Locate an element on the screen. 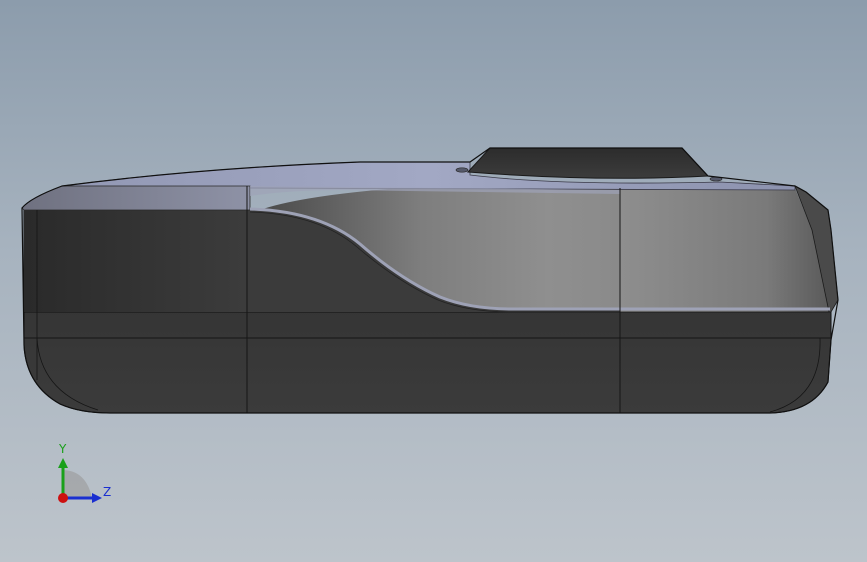 The image size is (867, 562). coordinate-triad: Y Z is located at coordinates (88, 480).